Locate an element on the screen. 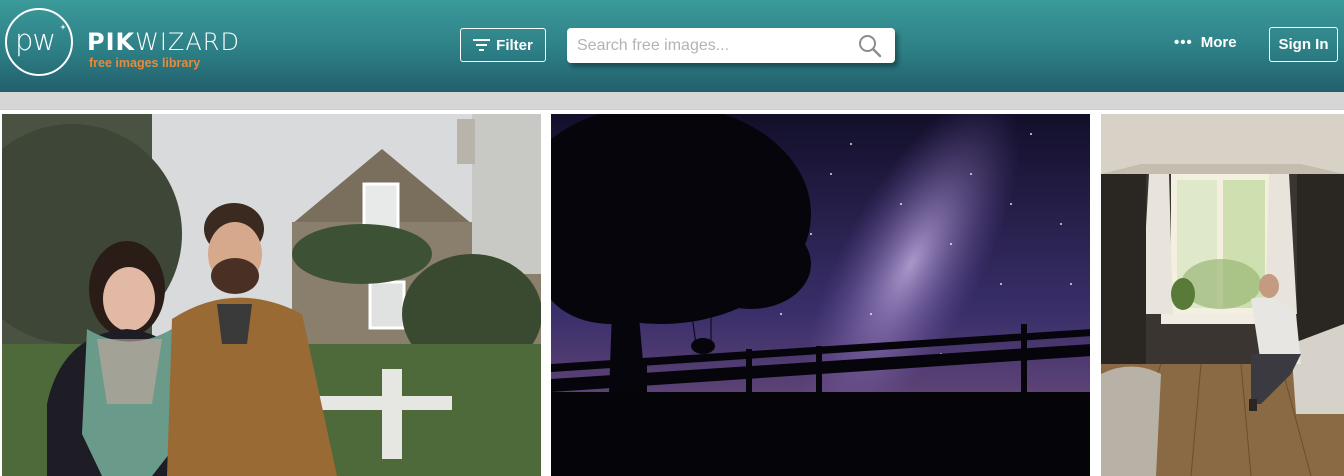  gallery-photo-bedroom is located at coordinates (1222, 295).